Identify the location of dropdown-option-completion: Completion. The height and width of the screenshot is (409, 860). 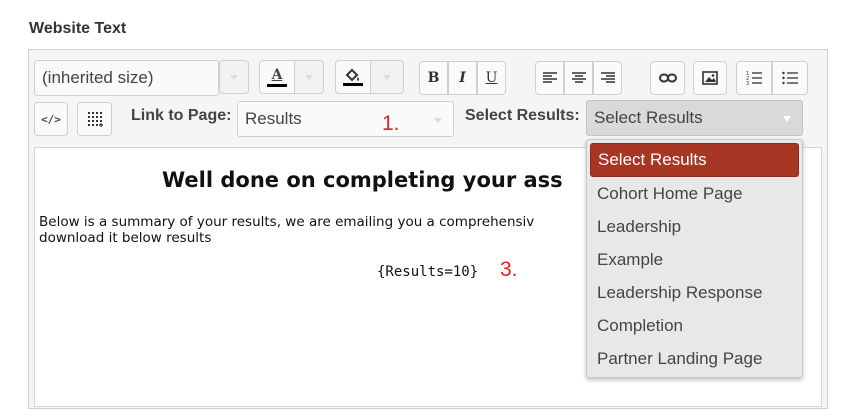
(694, 325).